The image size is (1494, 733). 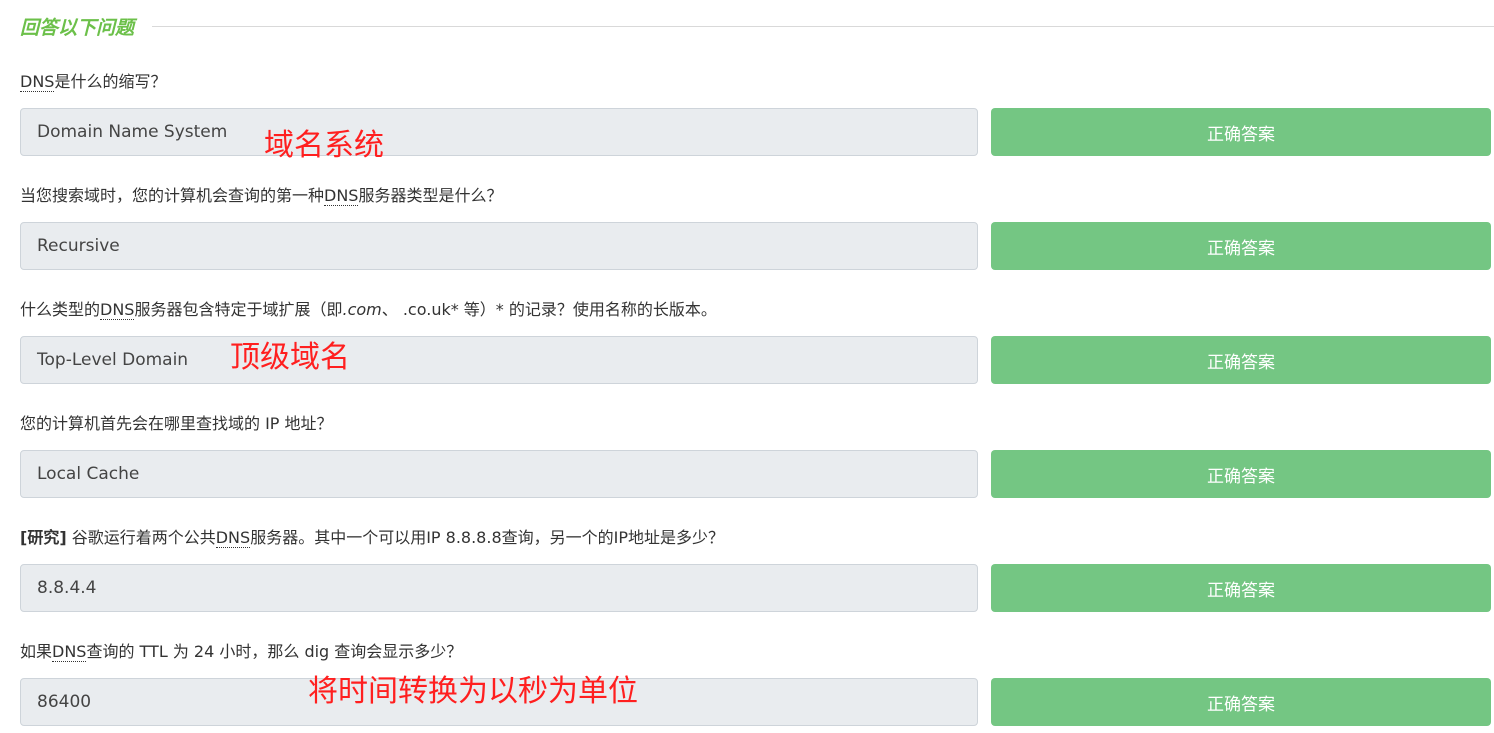 What do you see at coordinates (36, 651) in the screenshot?
I see `question-text-part: 如果` at bounding box center [36, 651].